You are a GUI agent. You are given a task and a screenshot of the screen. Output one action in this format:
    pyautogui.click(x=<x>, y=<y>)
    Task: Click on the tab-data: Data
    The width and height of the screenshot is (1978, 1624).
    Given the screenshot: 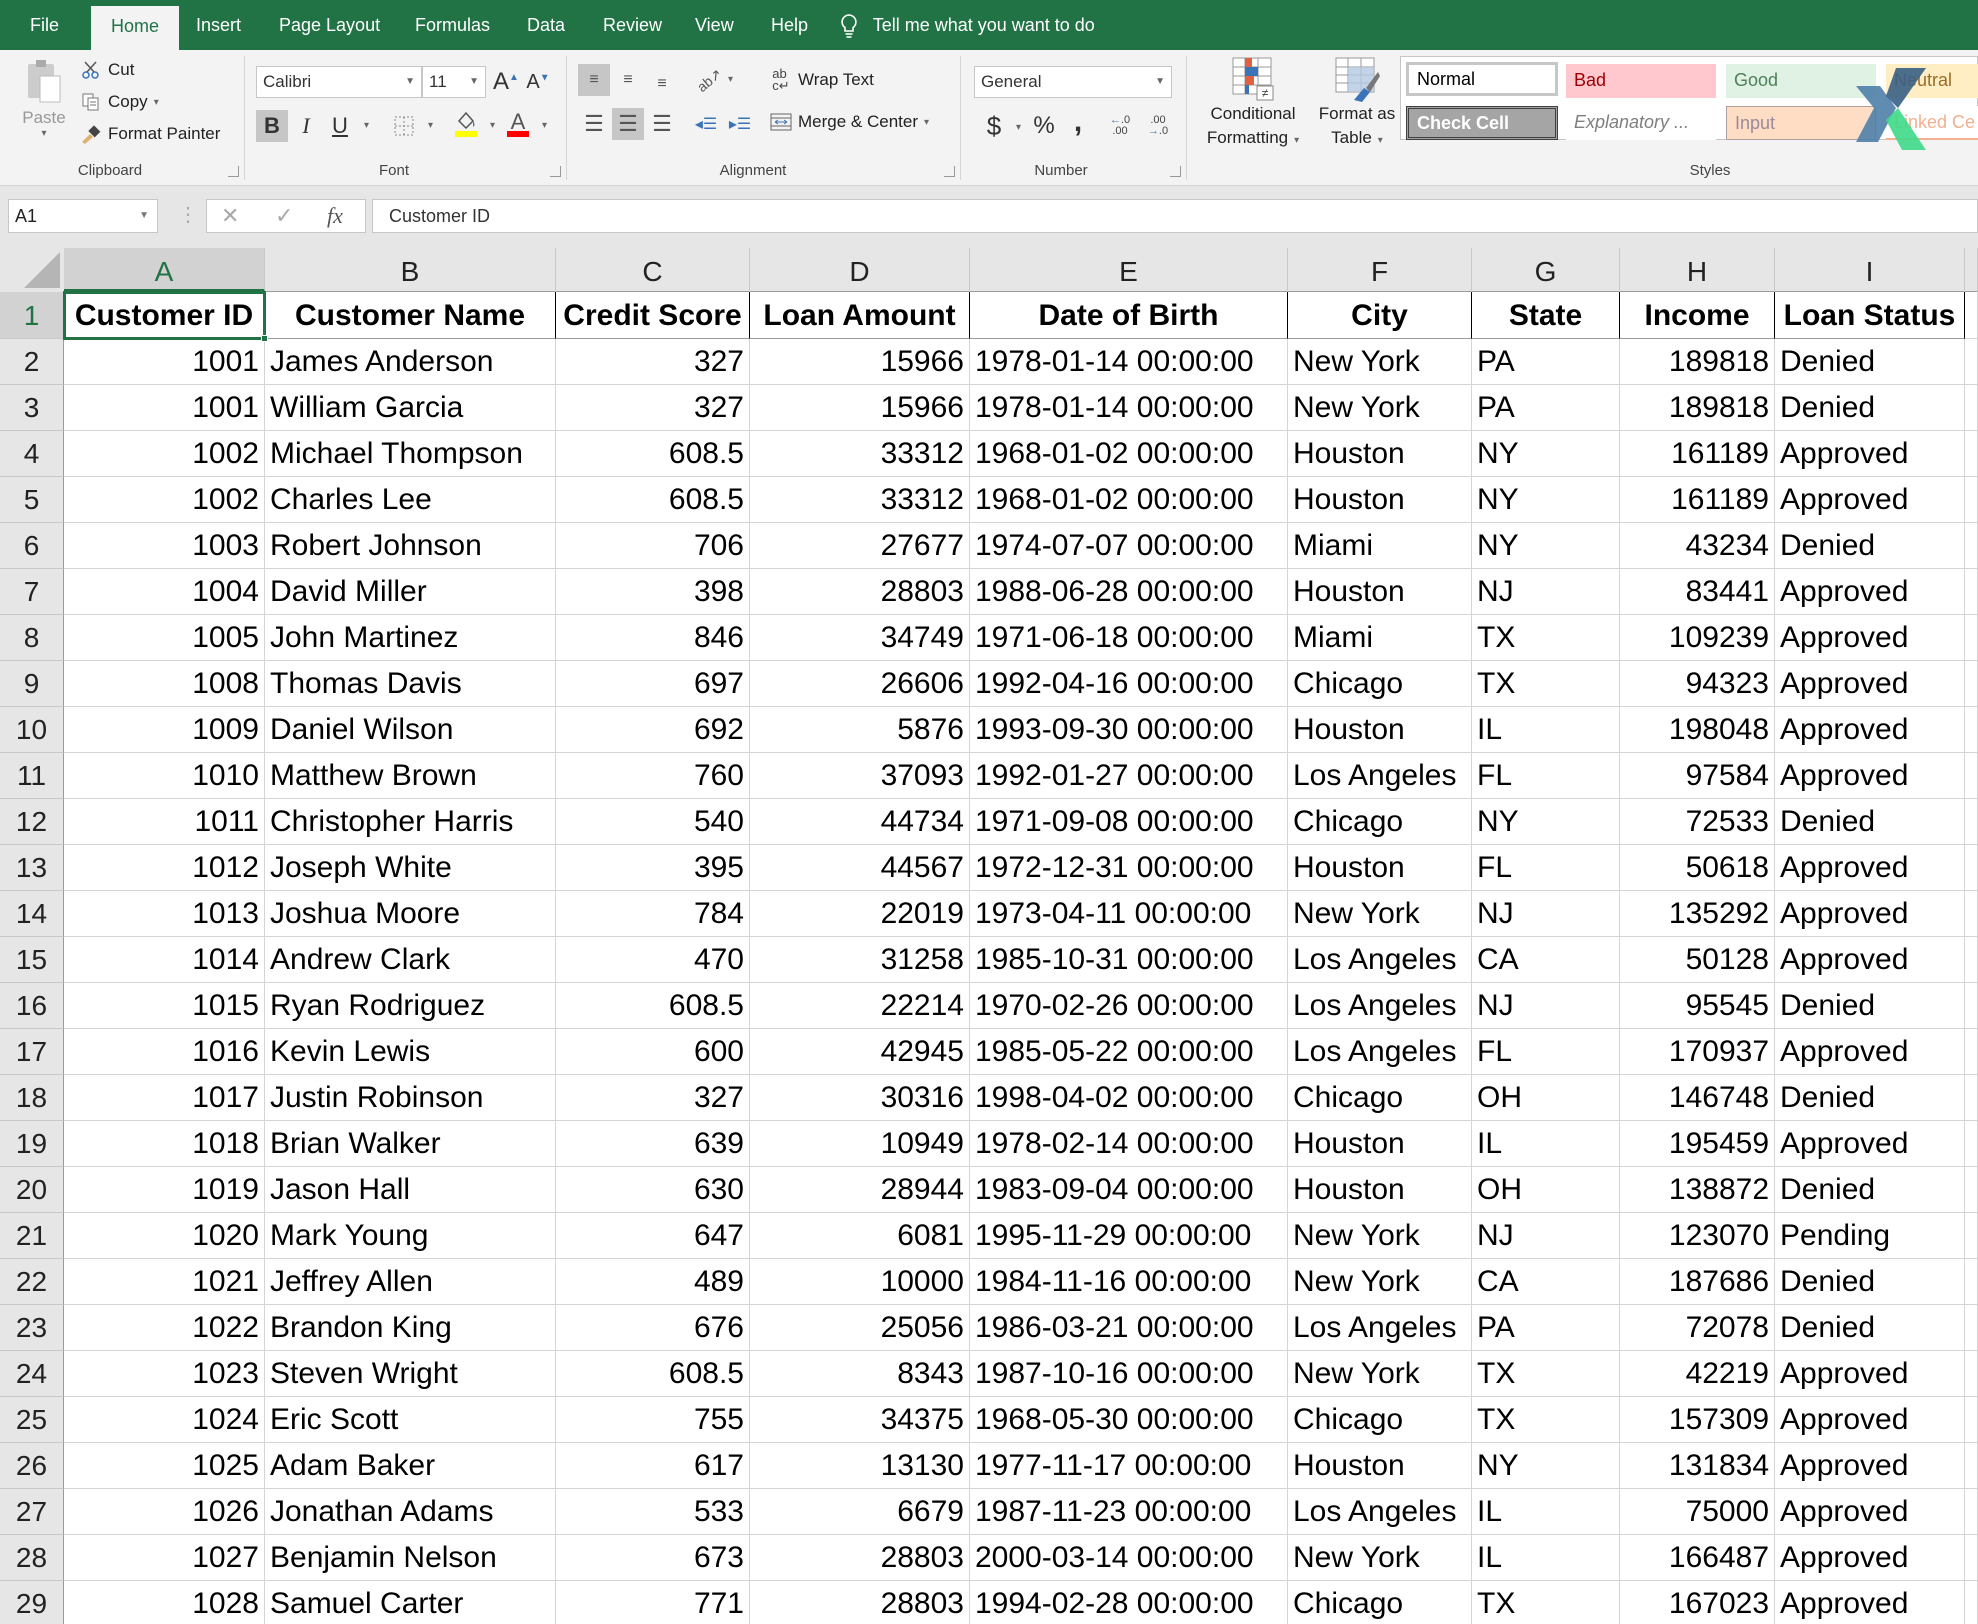 What is the action you would take?
    pyautogui.click(x=546, y=25)
    